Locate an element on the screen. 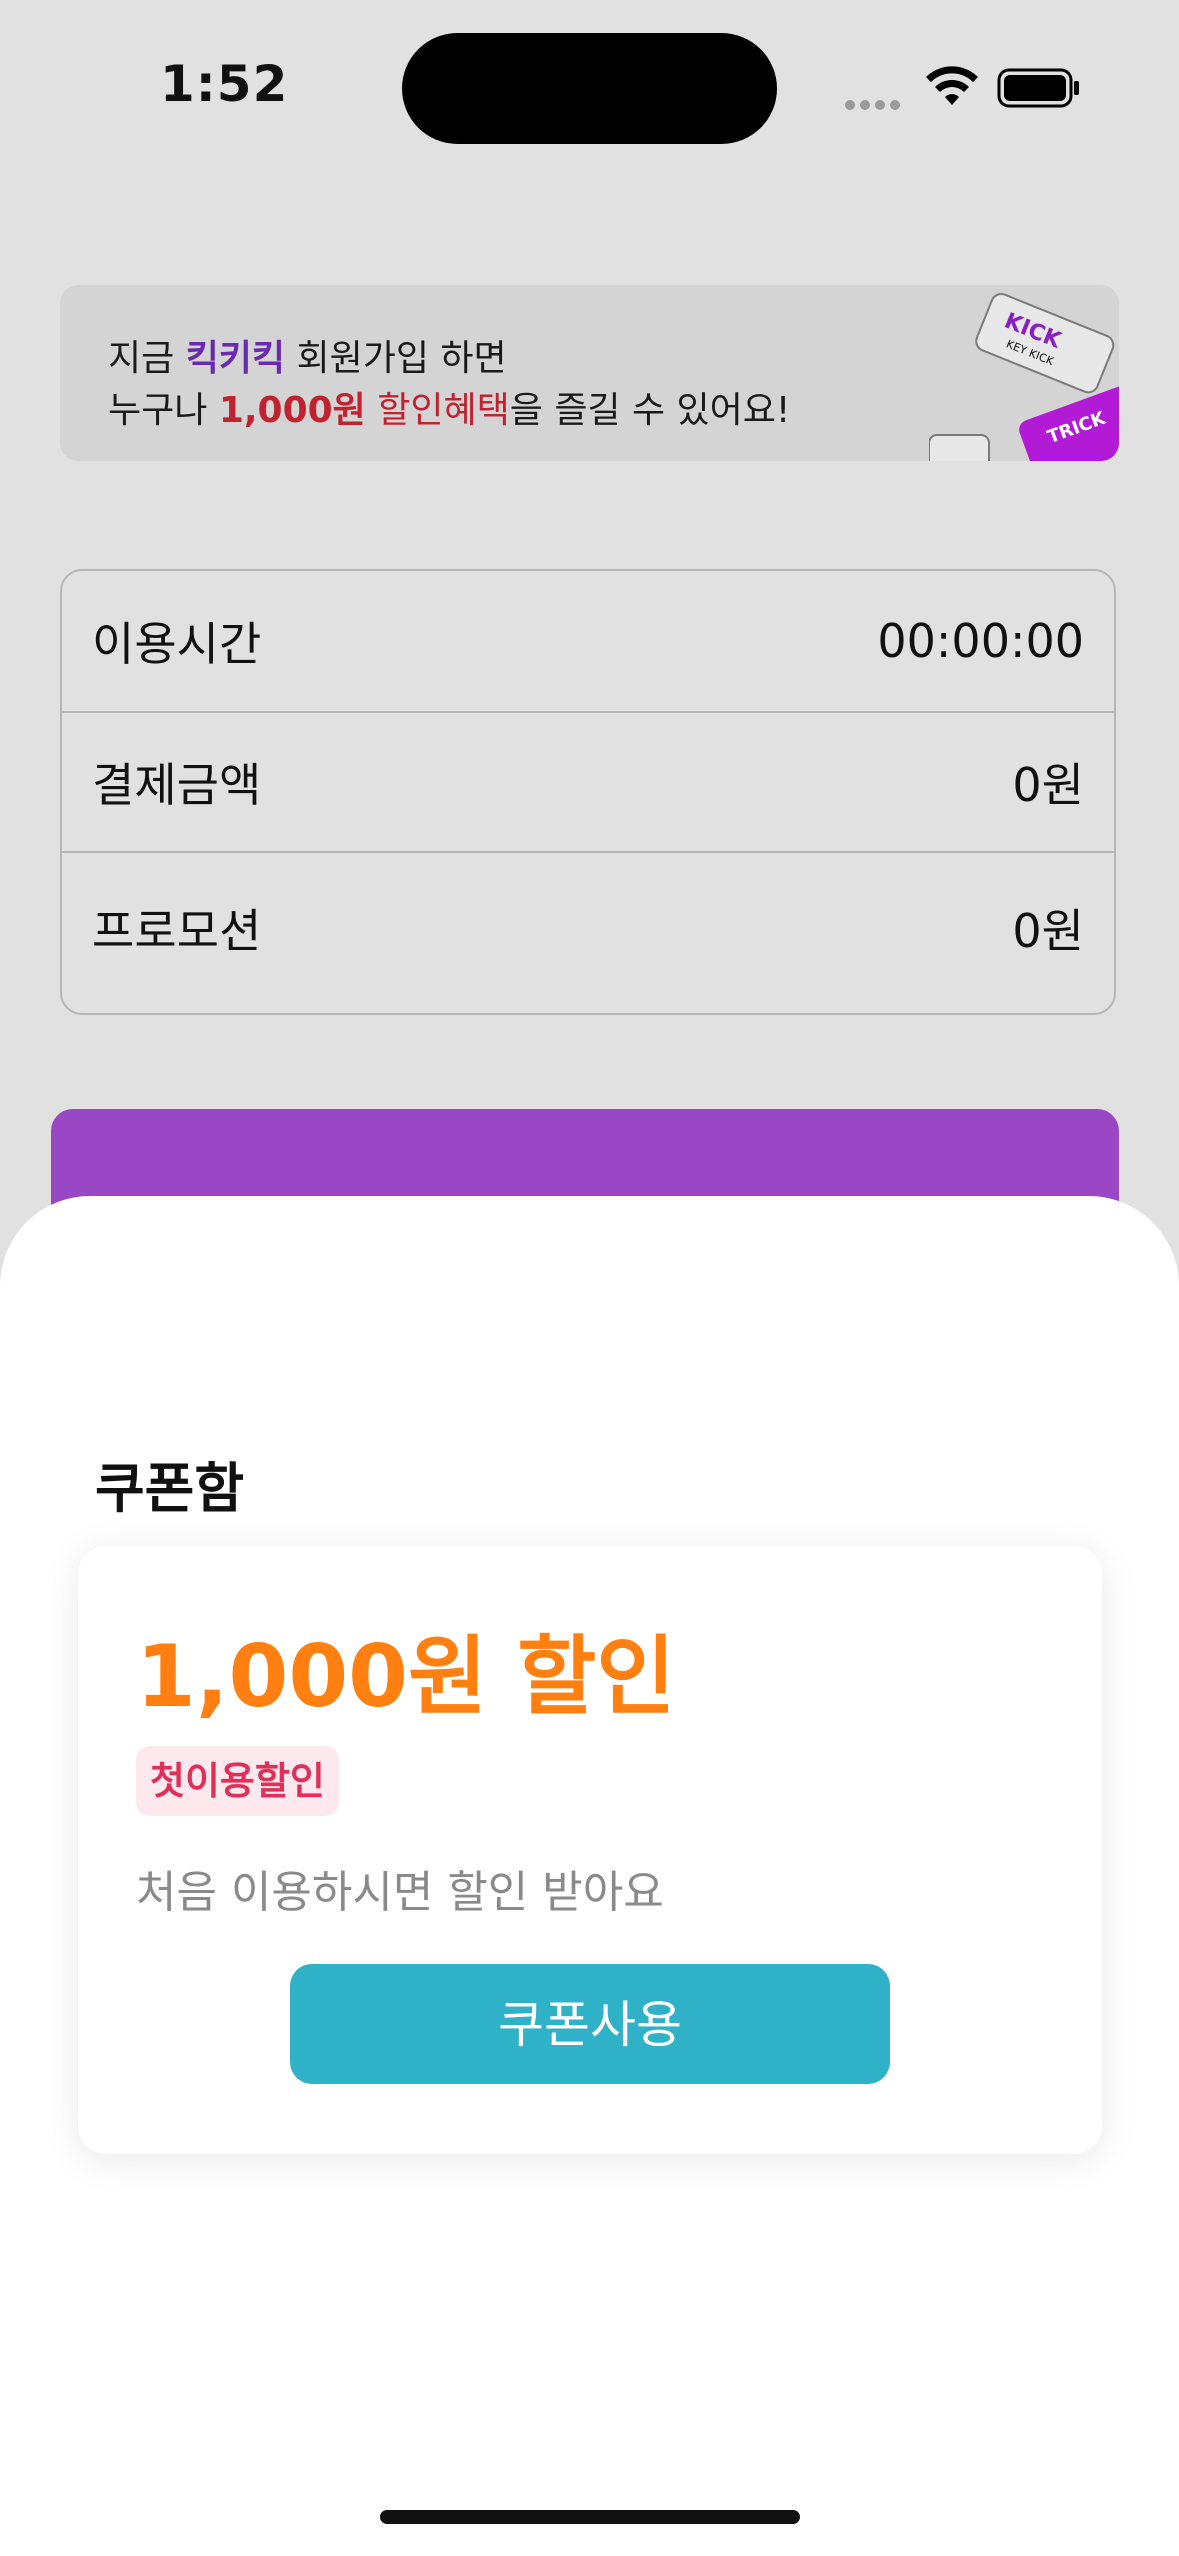 The width and height of the screenshot is (1179, 2556). promo-line-1: 지금 킥키킥 회원가입 하면 is located at coordinates (307, 358).